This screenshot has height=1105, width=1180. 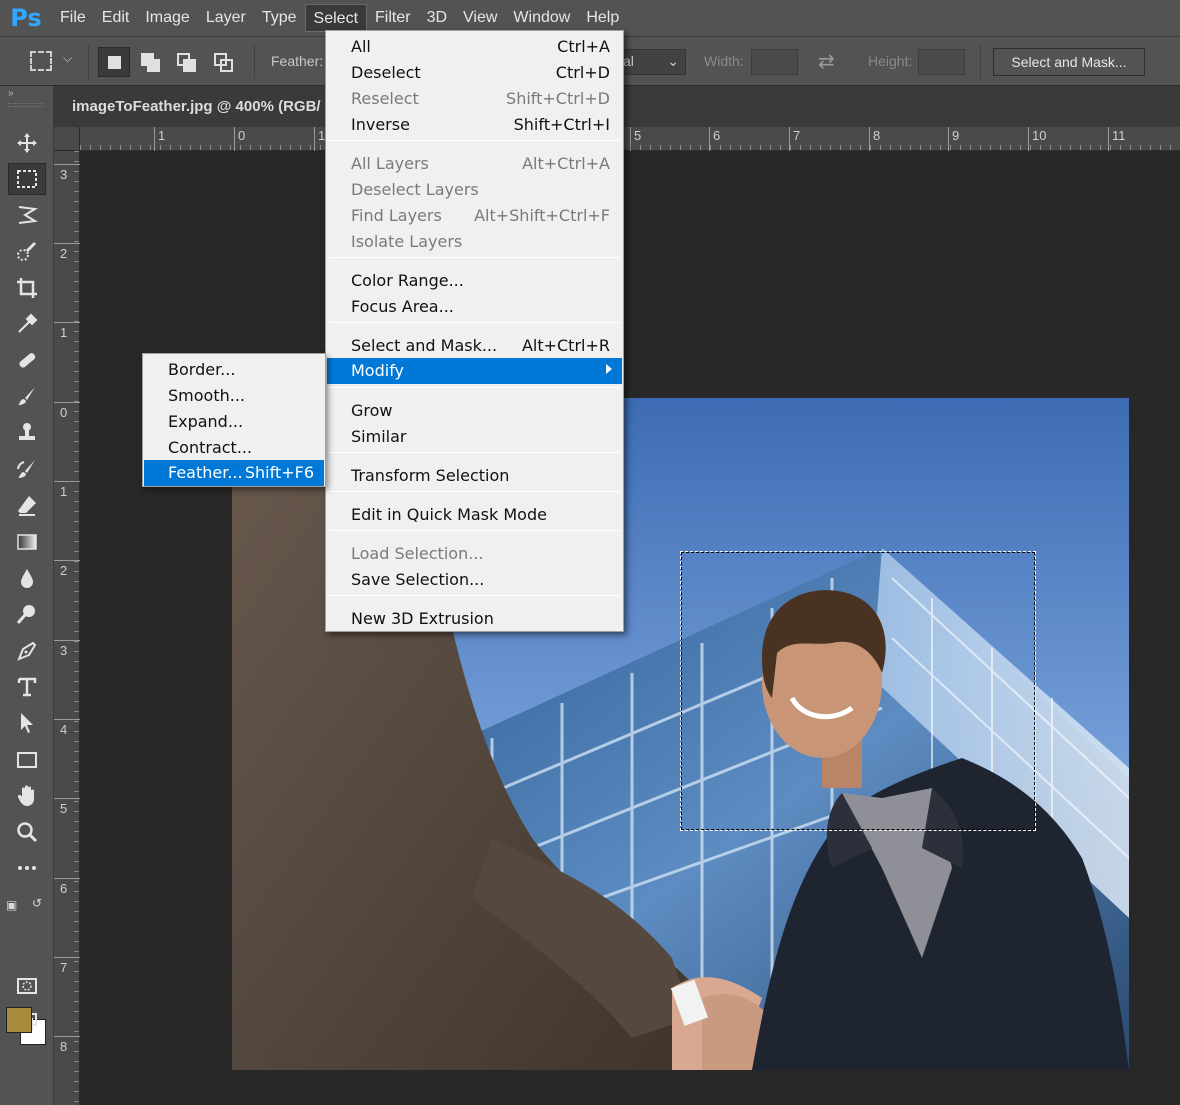 What do you see at coordinates (27, 868) in the screenshot?
I see `more-tools-icon` at bounding box center [27, 868].